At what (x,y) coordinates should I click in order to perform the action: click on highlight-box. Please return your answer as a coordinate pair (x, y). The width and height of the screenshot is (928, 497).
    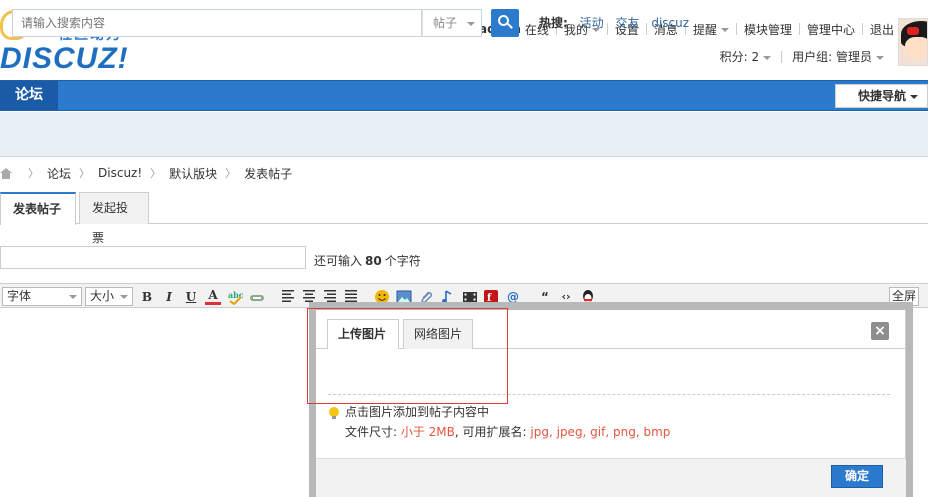
    Looking at the image, I should click on (407, 356).